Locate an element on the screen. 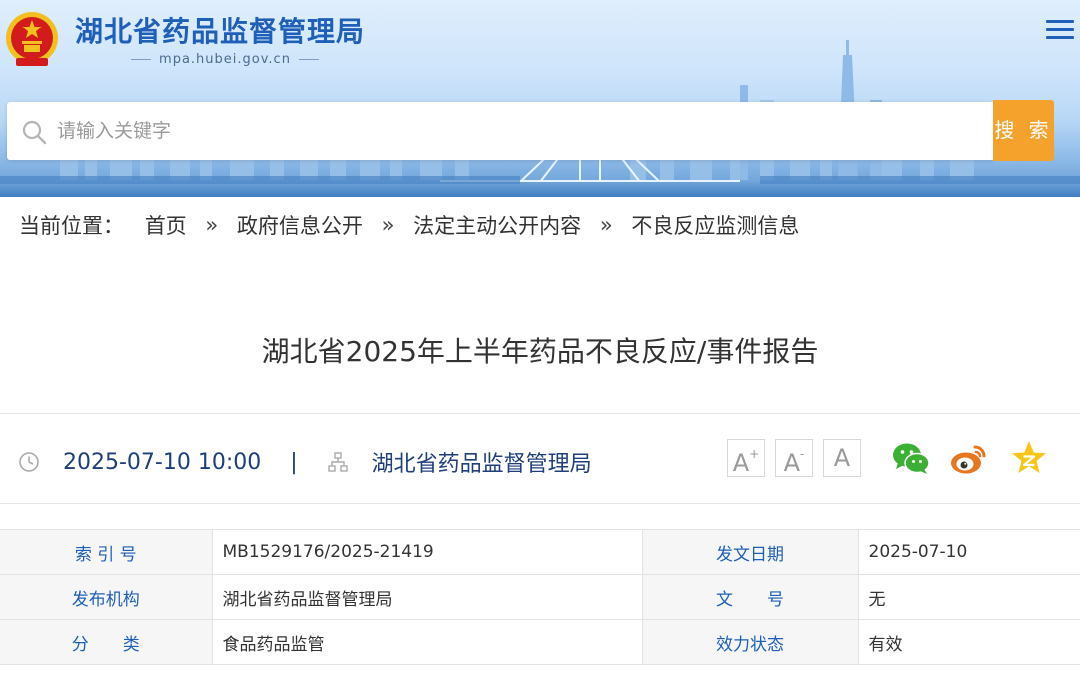 The image size is (1080, 679). table-row: 分 类 食品药品监管 效力状态 有效 is located at coordinates (540, 642).